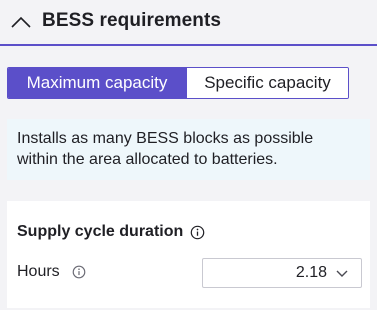  I want to click on panel-header: BESS requirements, so click(188, 23).